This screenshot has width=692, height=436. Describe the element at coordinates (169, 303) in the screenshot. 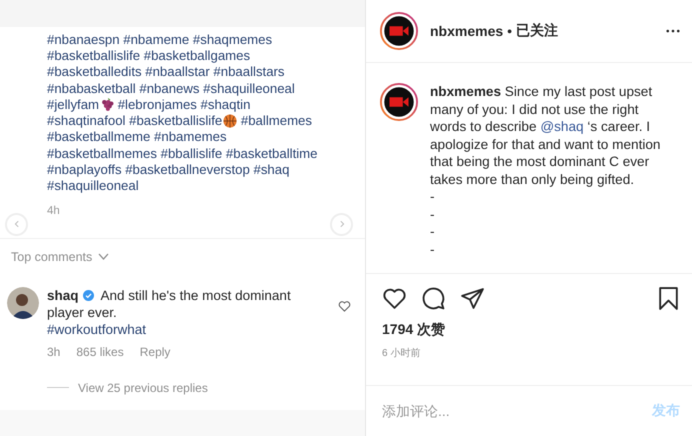

I see `comment-text: shaq And still he's the most dominant player ever.` at that location.